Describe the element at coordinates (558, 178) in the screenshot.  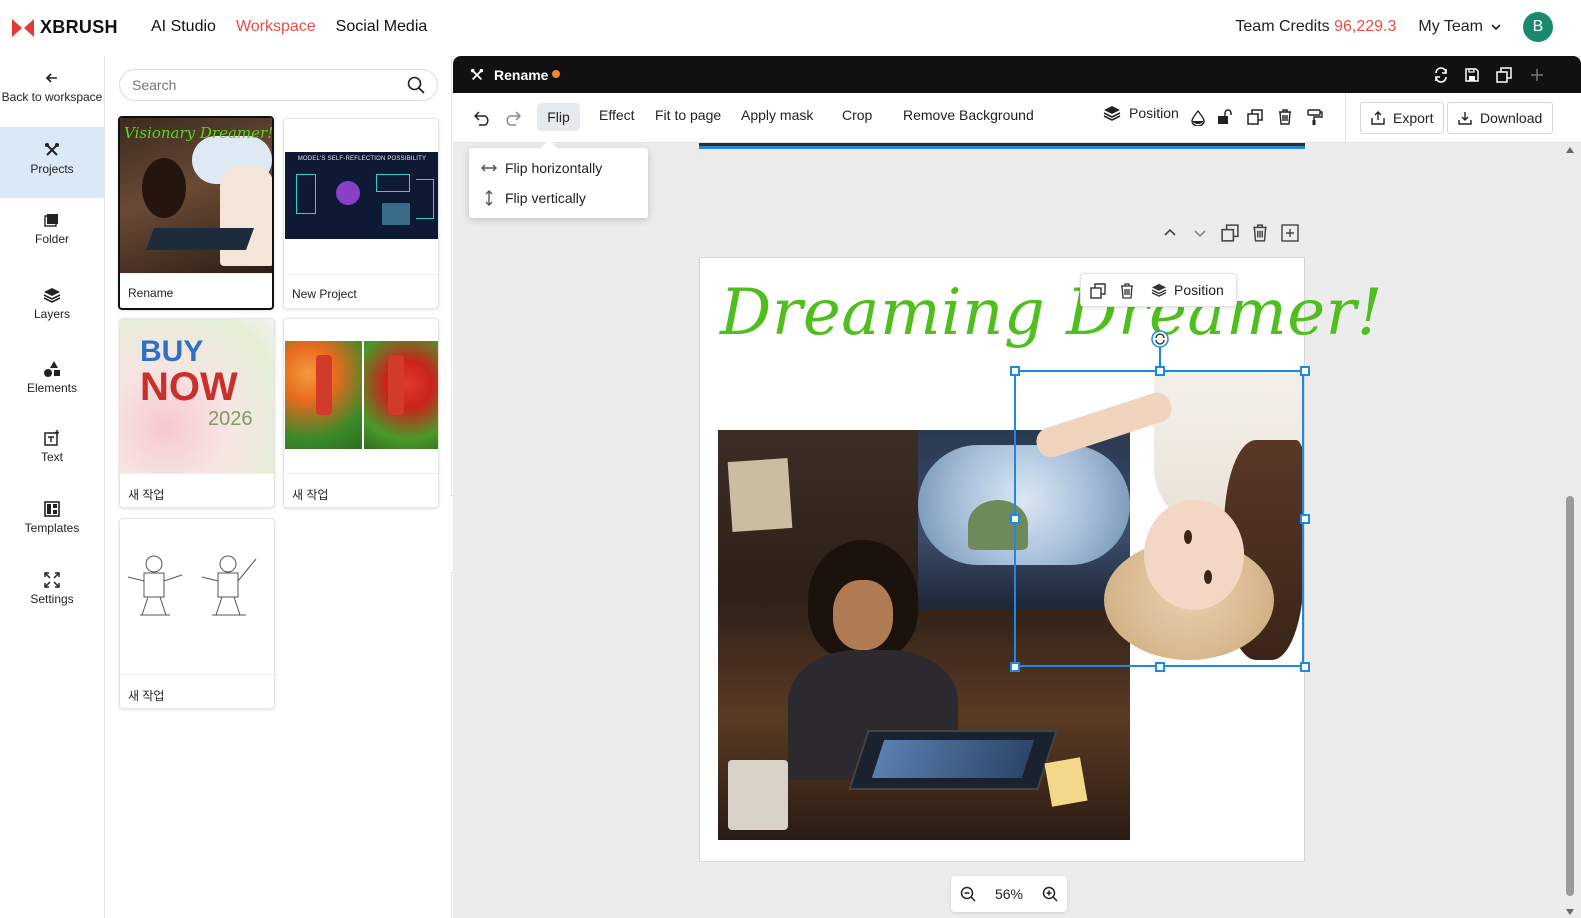
I see `flip-dropdown: Flip horizontally Flip vertically` at that location.